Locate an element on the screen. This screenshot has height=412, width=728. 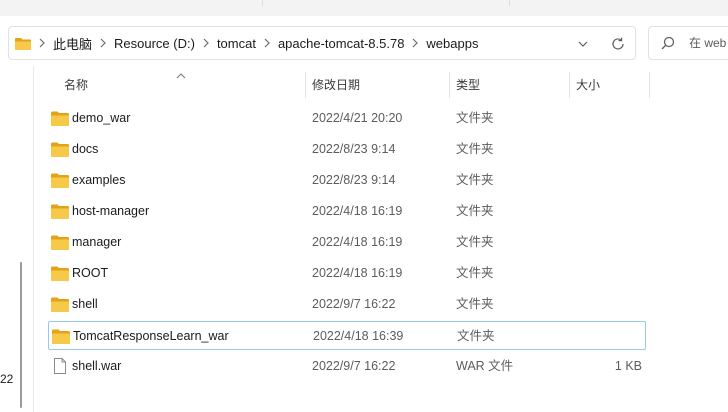
search-box: 在 web is located at coordinates (688, 43).